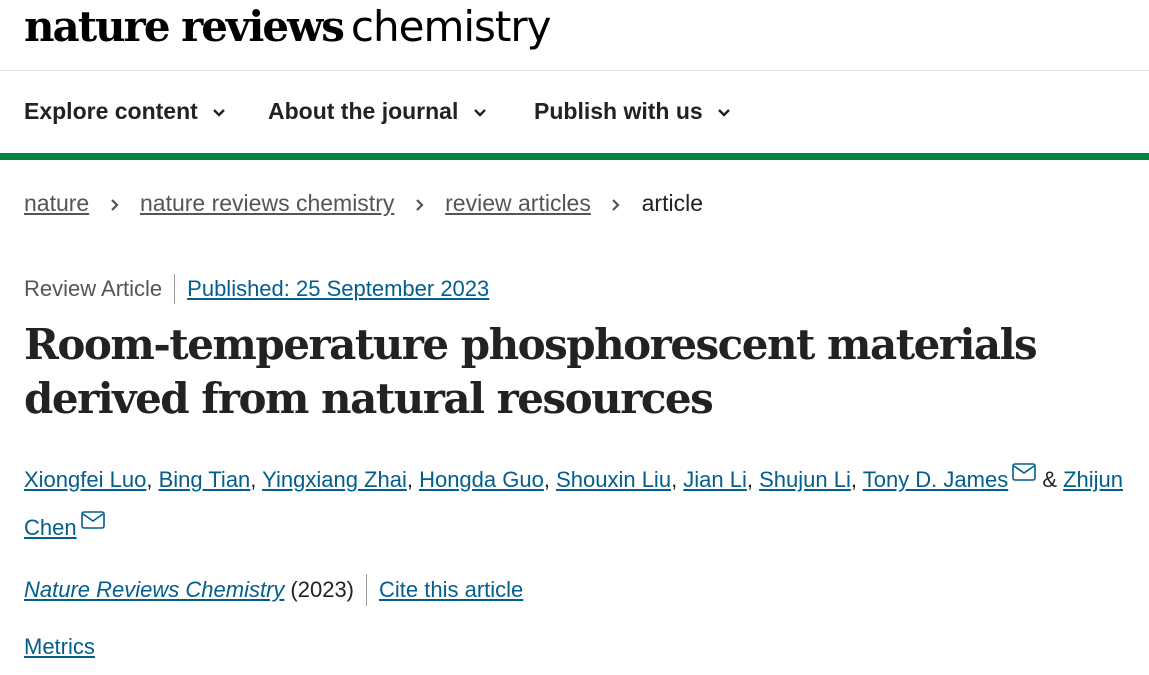 This screenshot has width=1149, height=675. Describe the element at coordinates (451, 26) in the screenshot. I see `logo-journal: chemistry` at that location.